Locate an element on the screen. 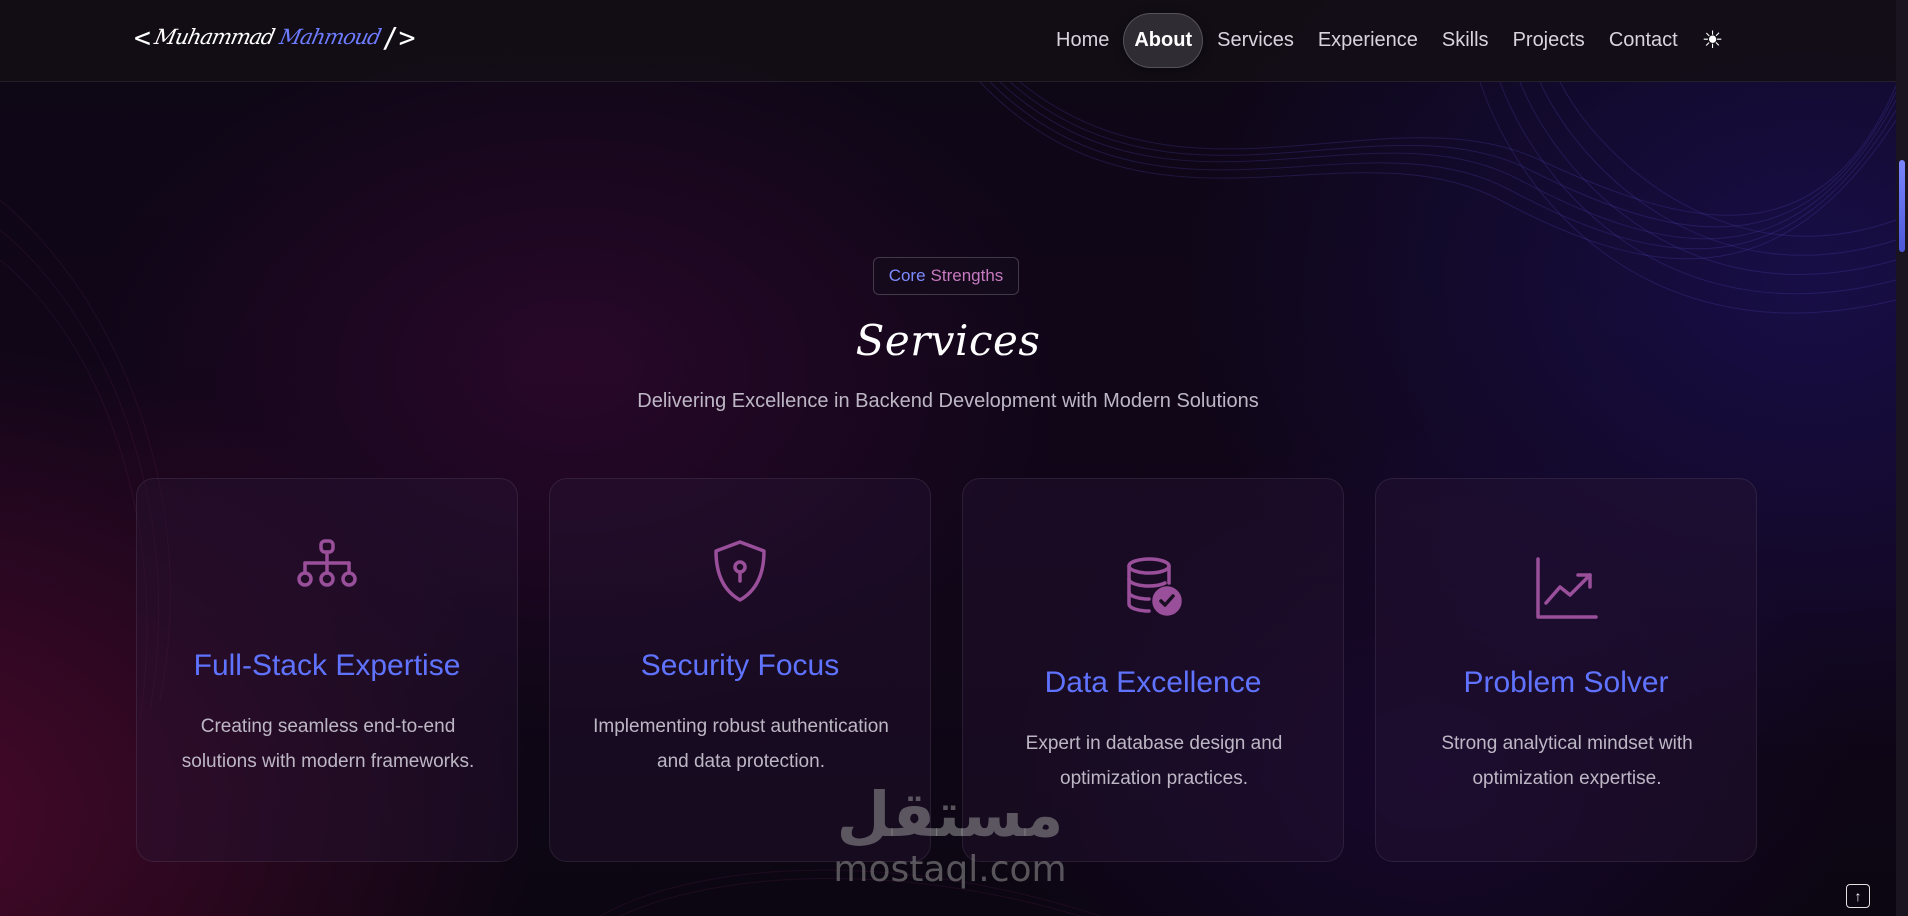 This screenshot has height=916, width=1908. nav-item-skills: Skills is located at coordinates (1465, 40).